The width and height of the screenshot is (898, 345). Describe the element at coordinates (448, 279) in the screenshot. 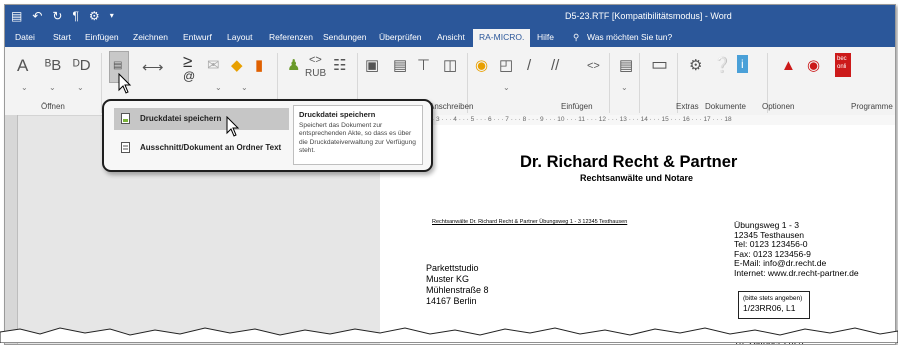

I see `recipient-line: Muster KG` at that location.